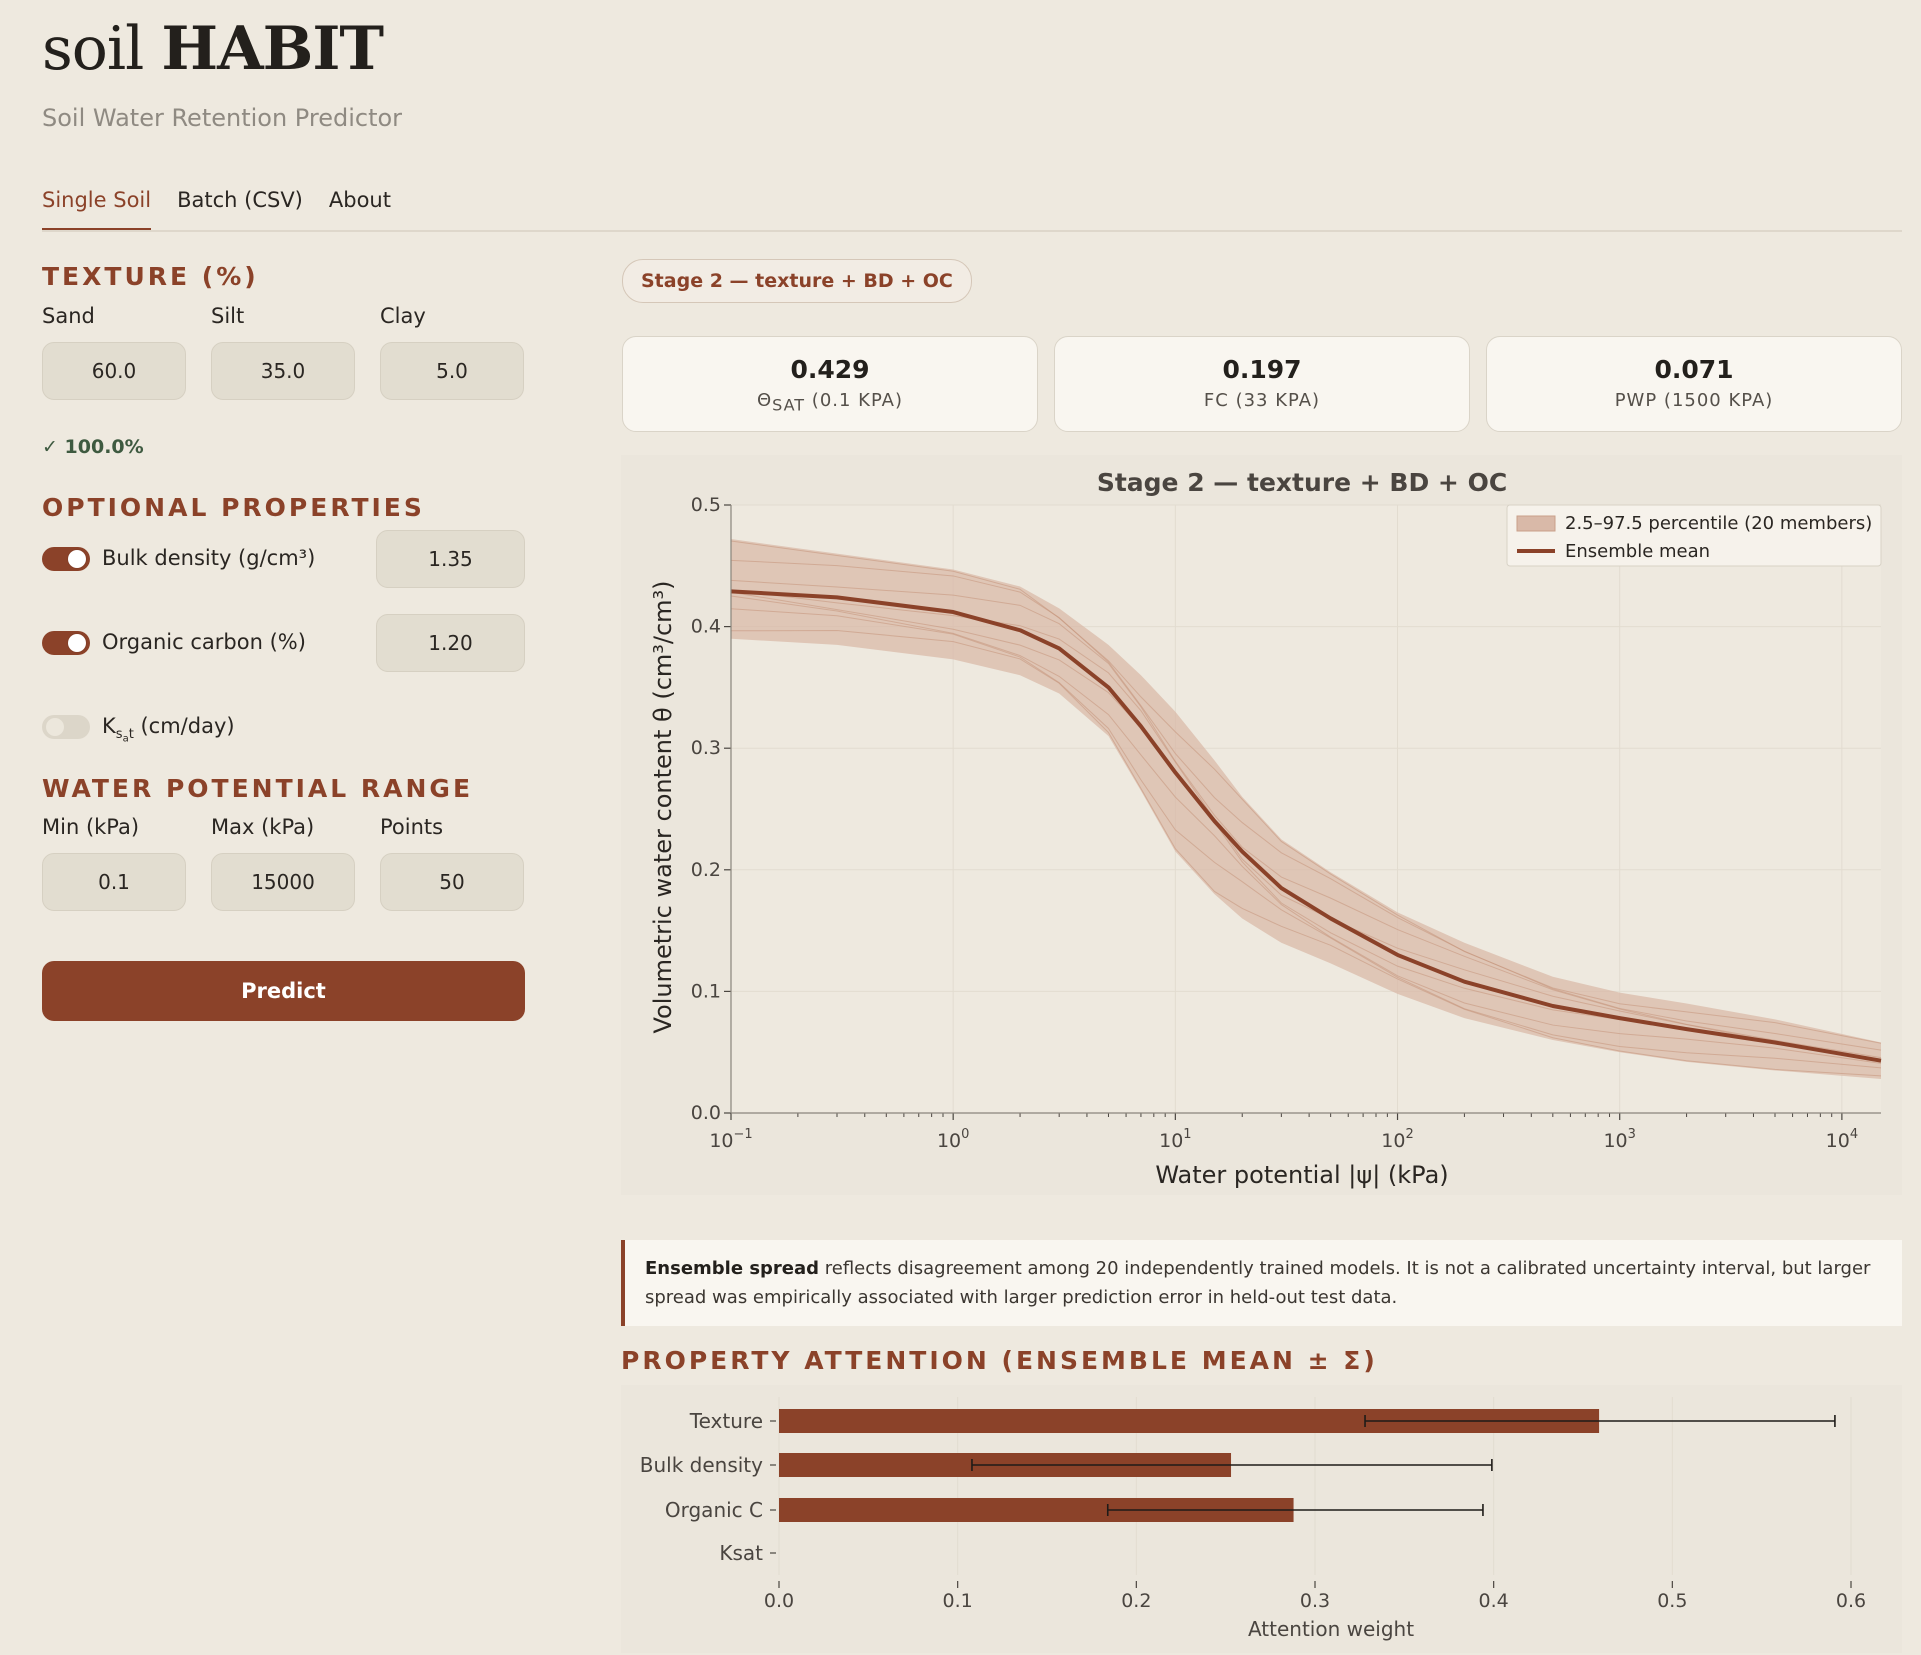 The image size is (1921, 1655). Describe the element at coordinates (743, 1134) in the screenshot. I see `x-tick-exponent: −1` at that location.